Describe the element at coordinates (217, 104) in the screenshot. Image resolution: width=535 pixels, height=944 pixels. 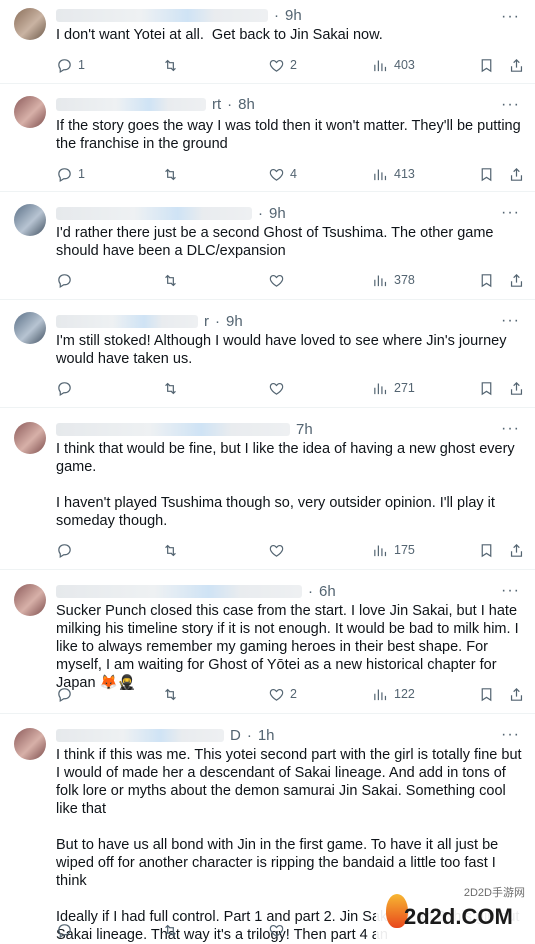
I see `author-handle-fragment: rt` at that location.